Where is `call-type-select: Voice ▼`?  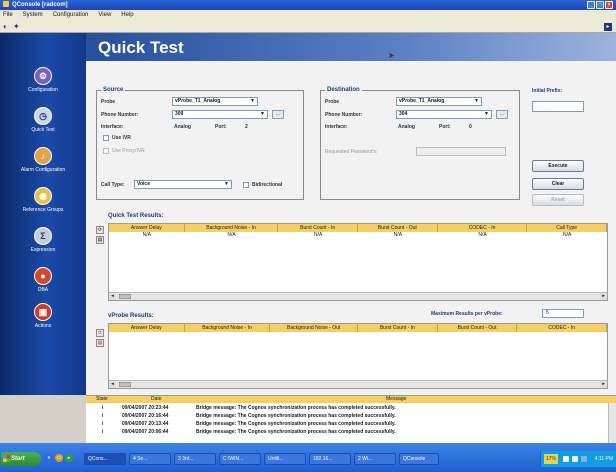 call-type-select: Voice ▼ is located at coordinates (183, 184).